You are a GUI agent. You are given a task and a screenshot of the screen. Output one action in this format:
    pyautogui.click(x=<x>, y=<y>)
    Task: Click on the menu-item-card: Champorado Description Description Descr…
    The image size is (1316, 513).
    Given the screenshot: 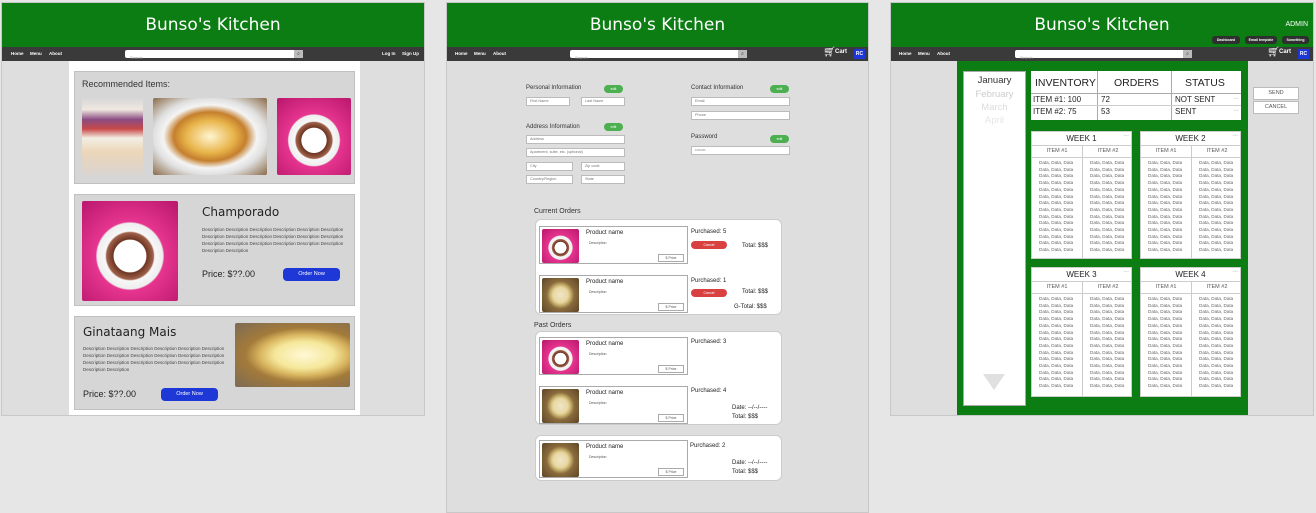 What is the action you would take?
    pyautogui.click(x=214, y=250)
    